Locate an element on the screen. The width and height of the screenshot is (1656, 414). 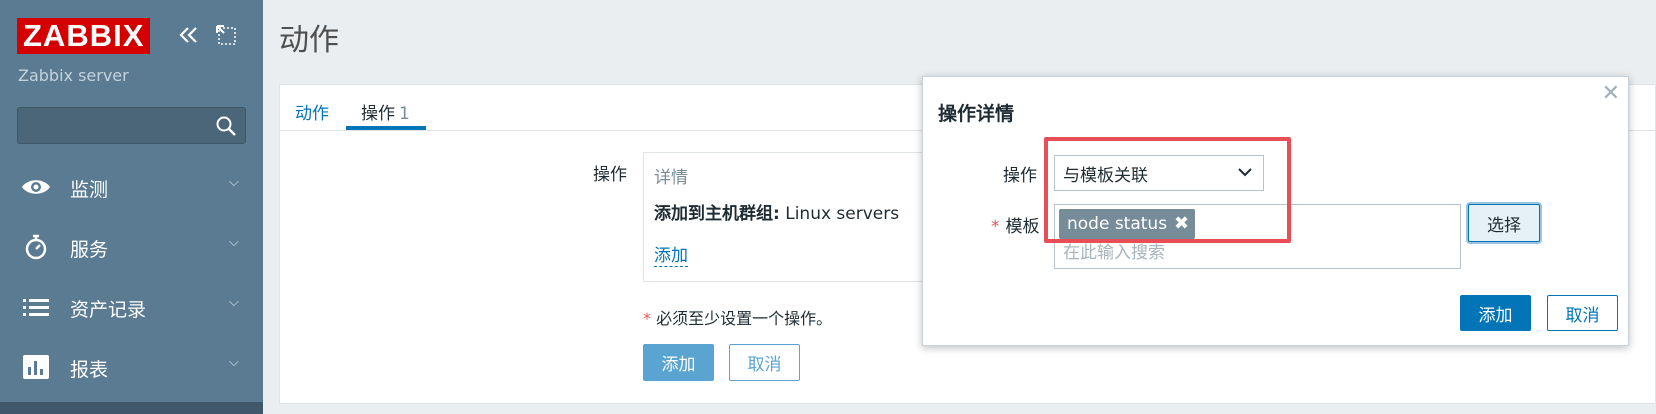
operation-type-select: 与模板关联 is located at coordinates (1159, 173).